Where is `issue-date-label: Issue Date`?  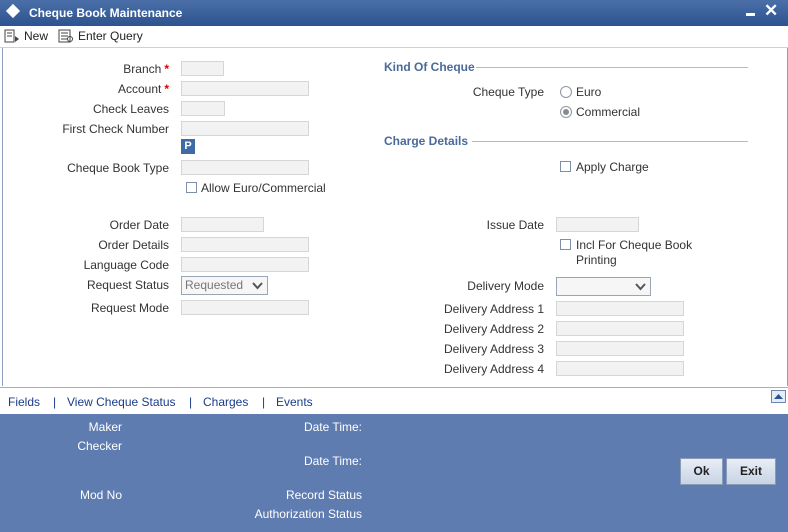 issue-date-label: Issue Date is located at coordinates (515, 225).